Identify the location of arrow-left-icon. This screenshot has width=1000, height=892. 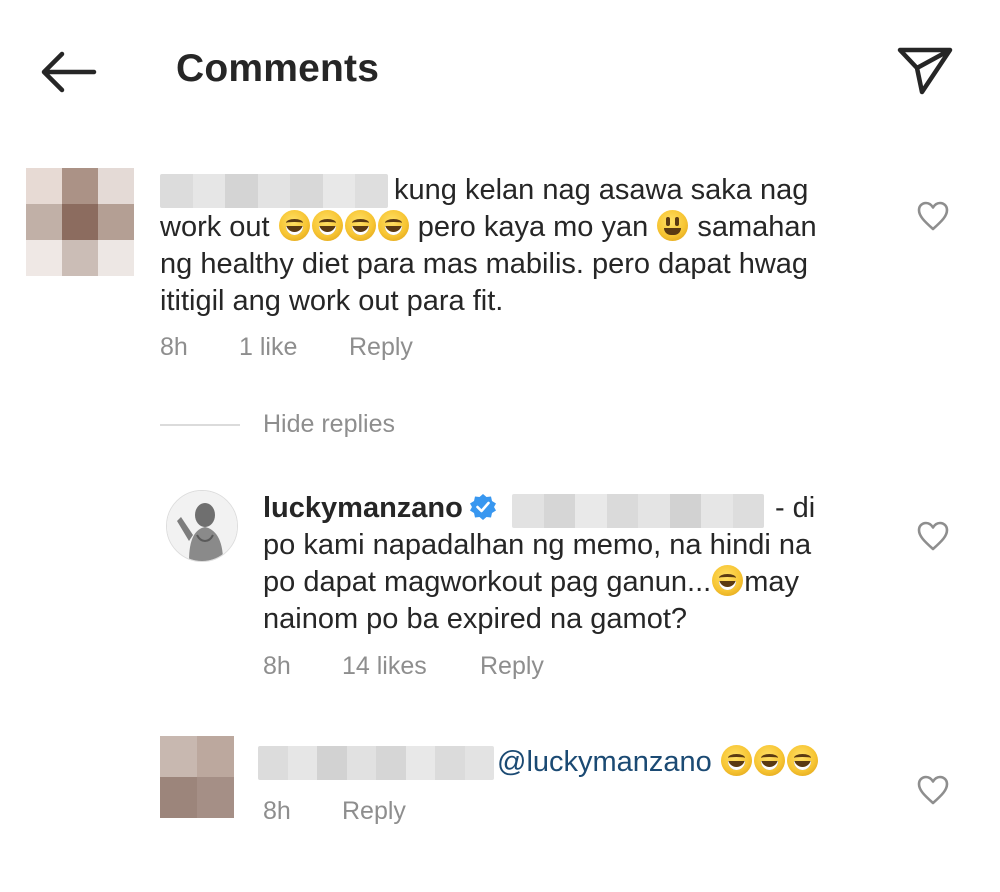
(68, 72).